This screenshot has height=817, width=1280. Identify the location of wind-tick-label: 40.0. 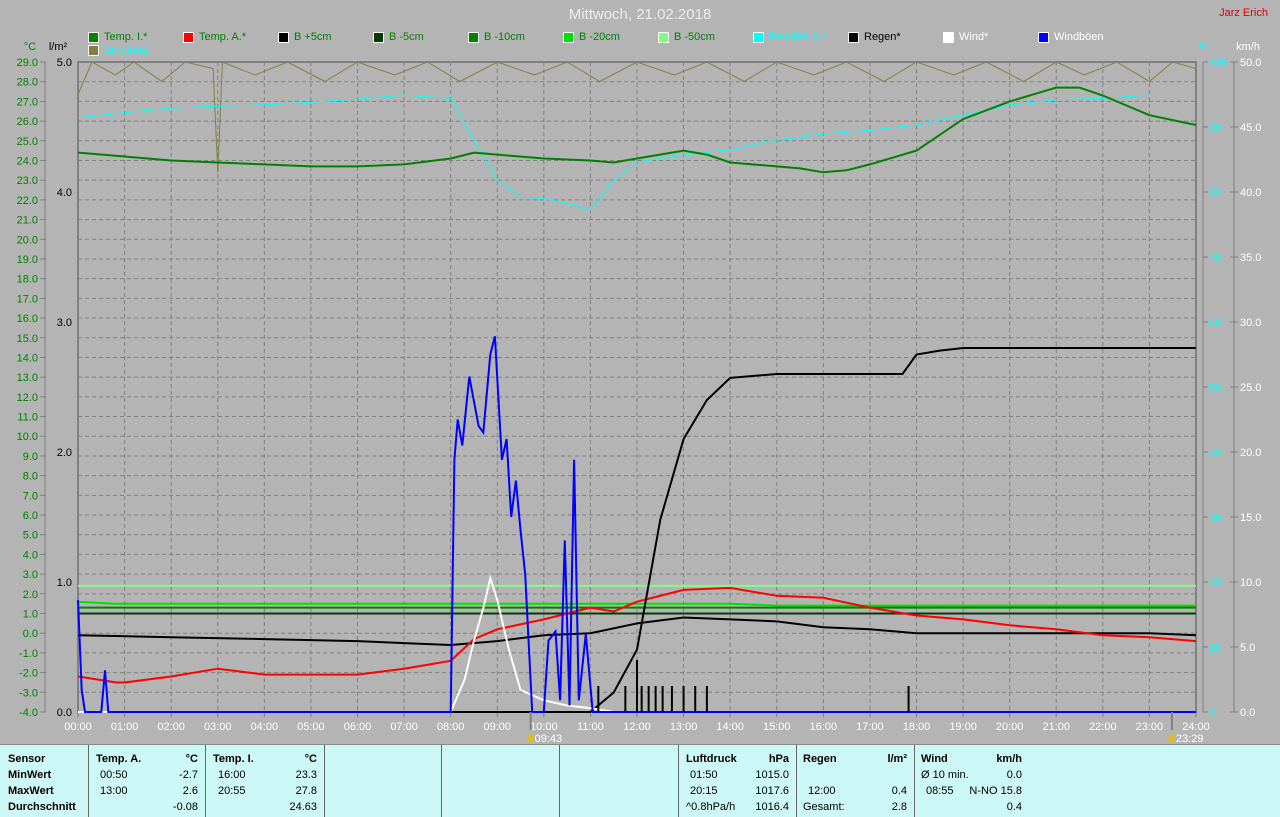
(1250, 193).